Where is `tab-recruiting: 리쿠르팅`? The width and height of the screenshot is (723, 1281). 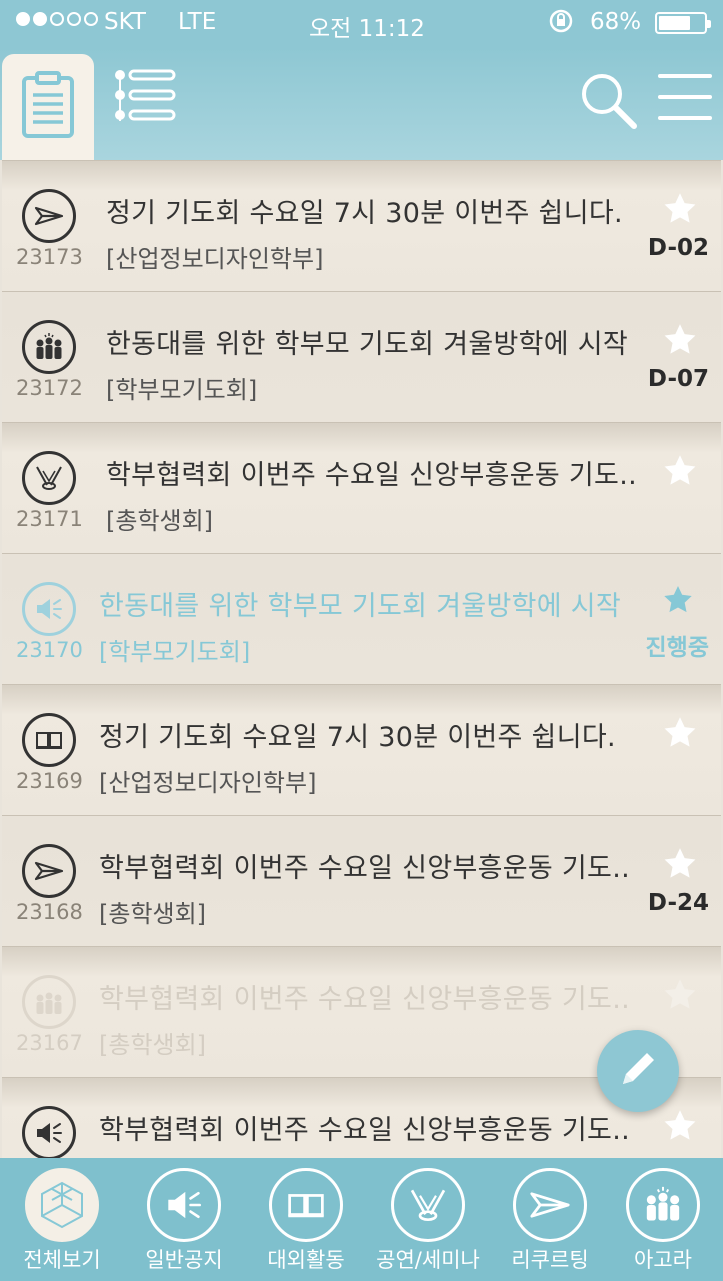 tab-recruiting: 리쿠르팅 is located at coordinates (550, 1219).